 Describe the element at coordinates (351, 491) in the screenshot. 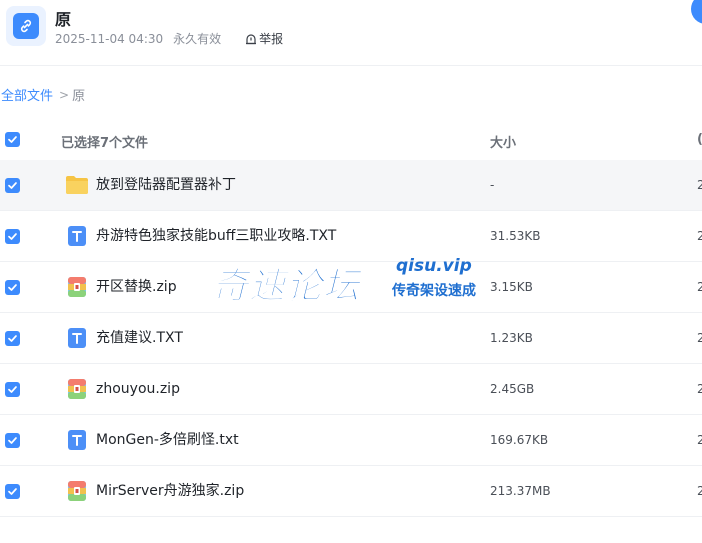

I see `file-row: MirServer舟游独家.zip 213.37MB 2` at that location.